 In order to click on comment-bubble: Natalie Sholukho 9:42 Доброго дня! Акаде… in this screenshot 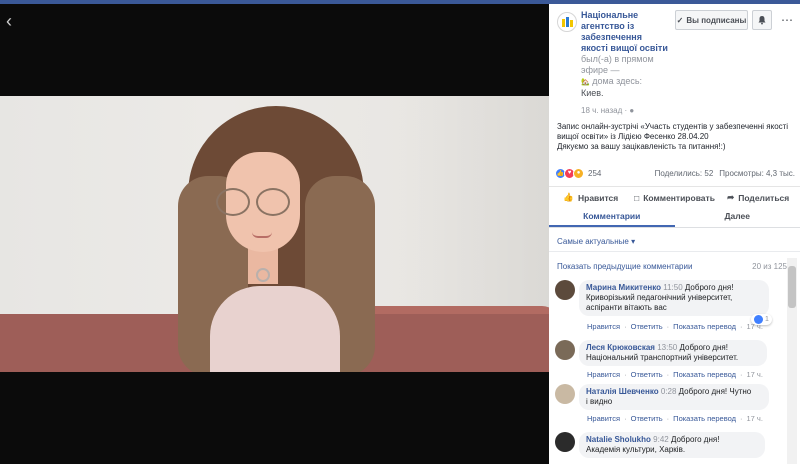, I will do `click(672, 445)`.